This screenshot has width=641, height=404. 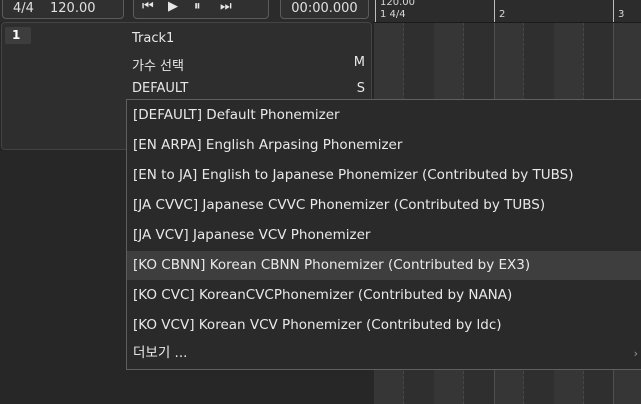 I want to click on toolbar: 4/4 120.00 ⏮ ▶ ⏸ ⏭ 00:00.000, so click(x=187, y=11).